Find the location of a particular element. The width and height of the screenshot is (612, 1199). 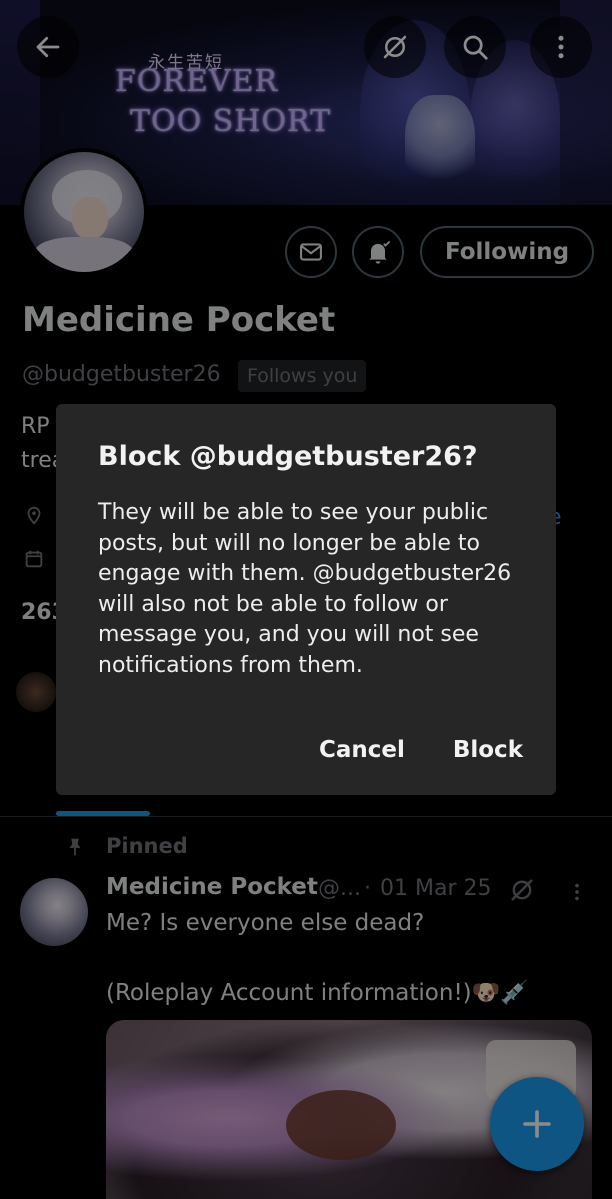

dialog-title: Block @budgetbuster26? is located at coordinates (288, 456).